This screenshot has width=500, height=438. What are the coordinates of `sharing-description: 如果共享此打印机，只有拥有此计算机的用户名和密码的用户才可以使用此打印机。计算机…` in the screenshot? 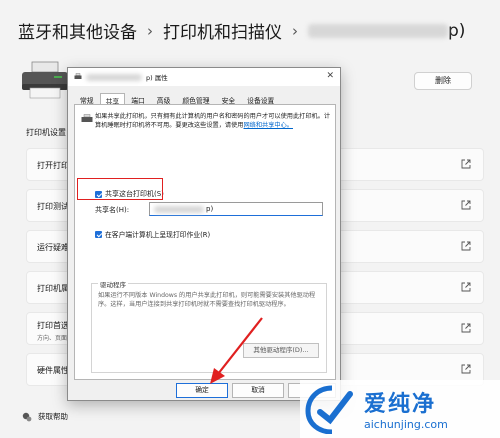 It's located at (213, 121).